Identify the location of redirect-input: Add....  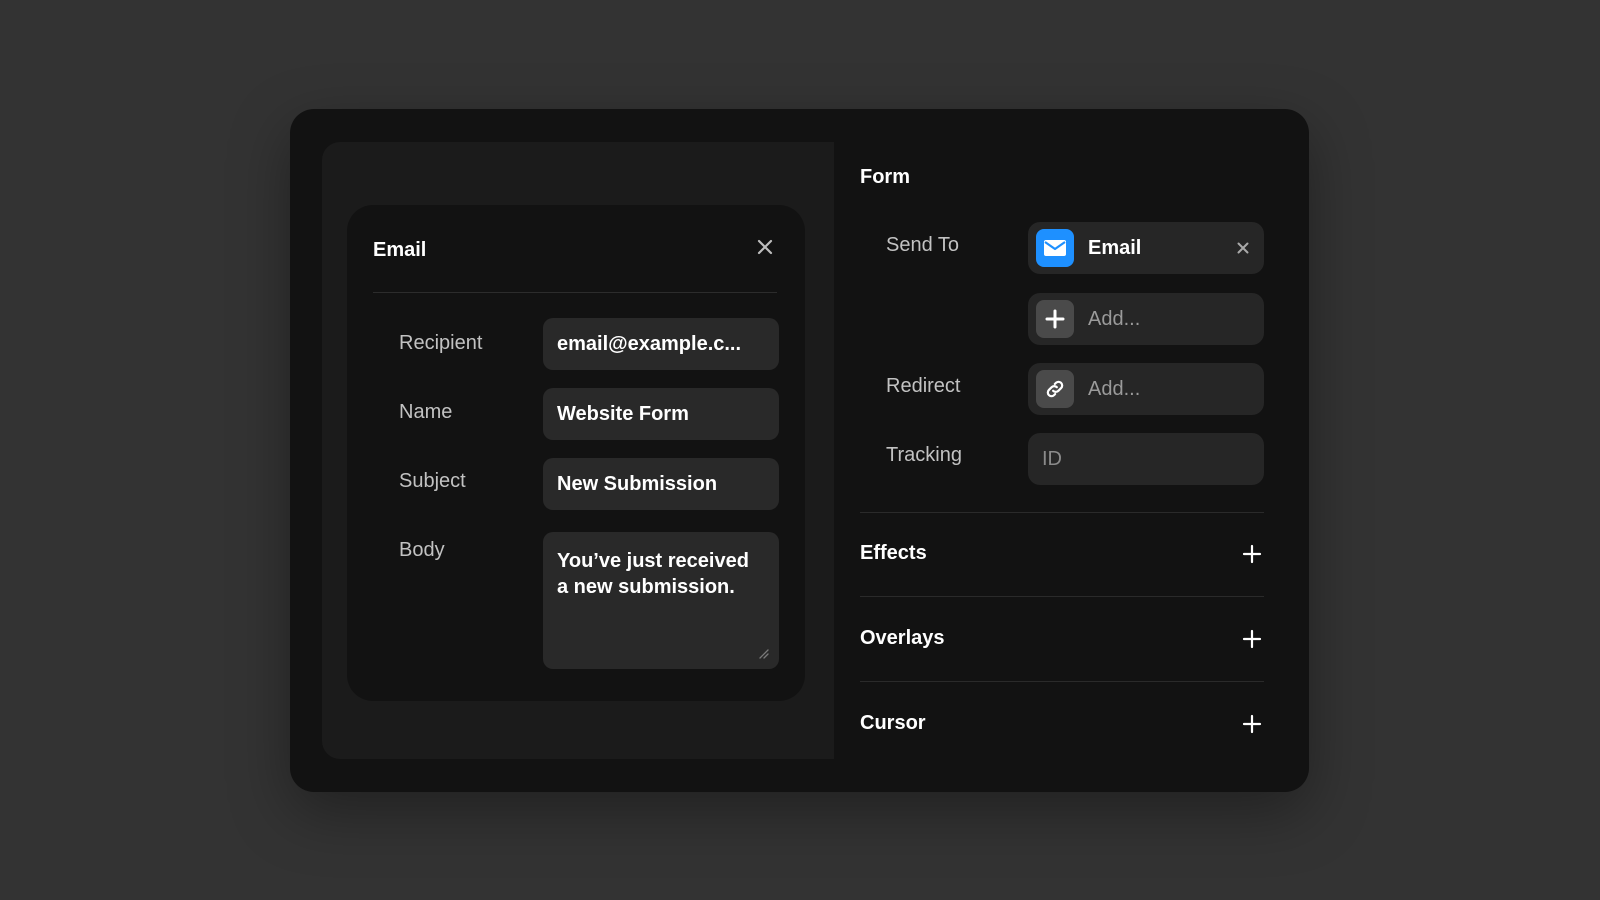
(1146, 389).